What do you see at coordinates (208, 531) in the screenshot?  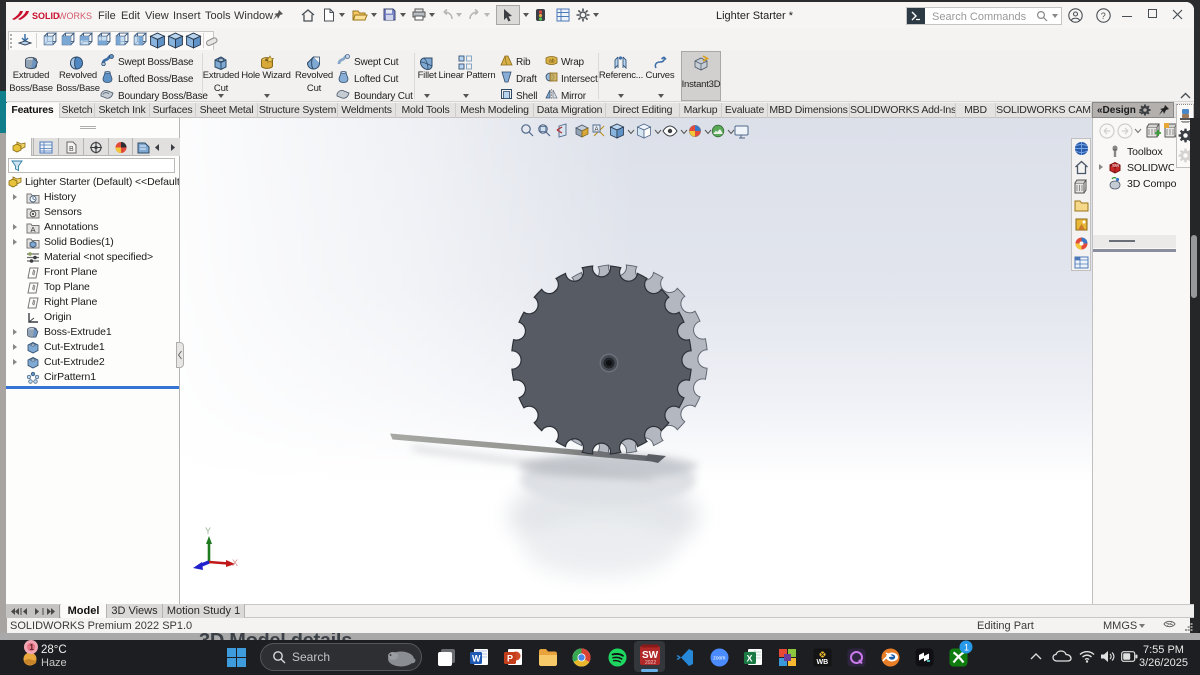 I see `svg-text: Y` at bounding box center [208, 531].